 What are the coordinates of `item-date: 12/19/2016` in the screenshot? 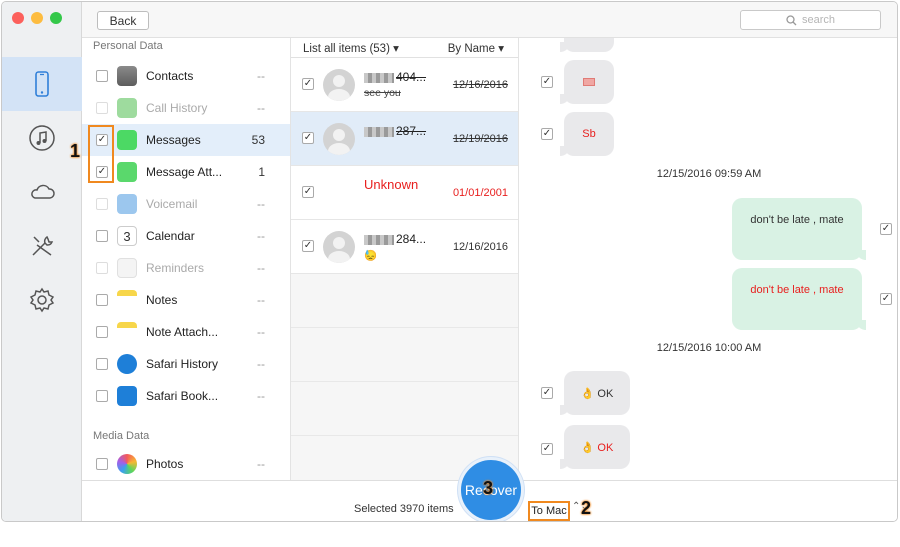 It's located at (480, 139).